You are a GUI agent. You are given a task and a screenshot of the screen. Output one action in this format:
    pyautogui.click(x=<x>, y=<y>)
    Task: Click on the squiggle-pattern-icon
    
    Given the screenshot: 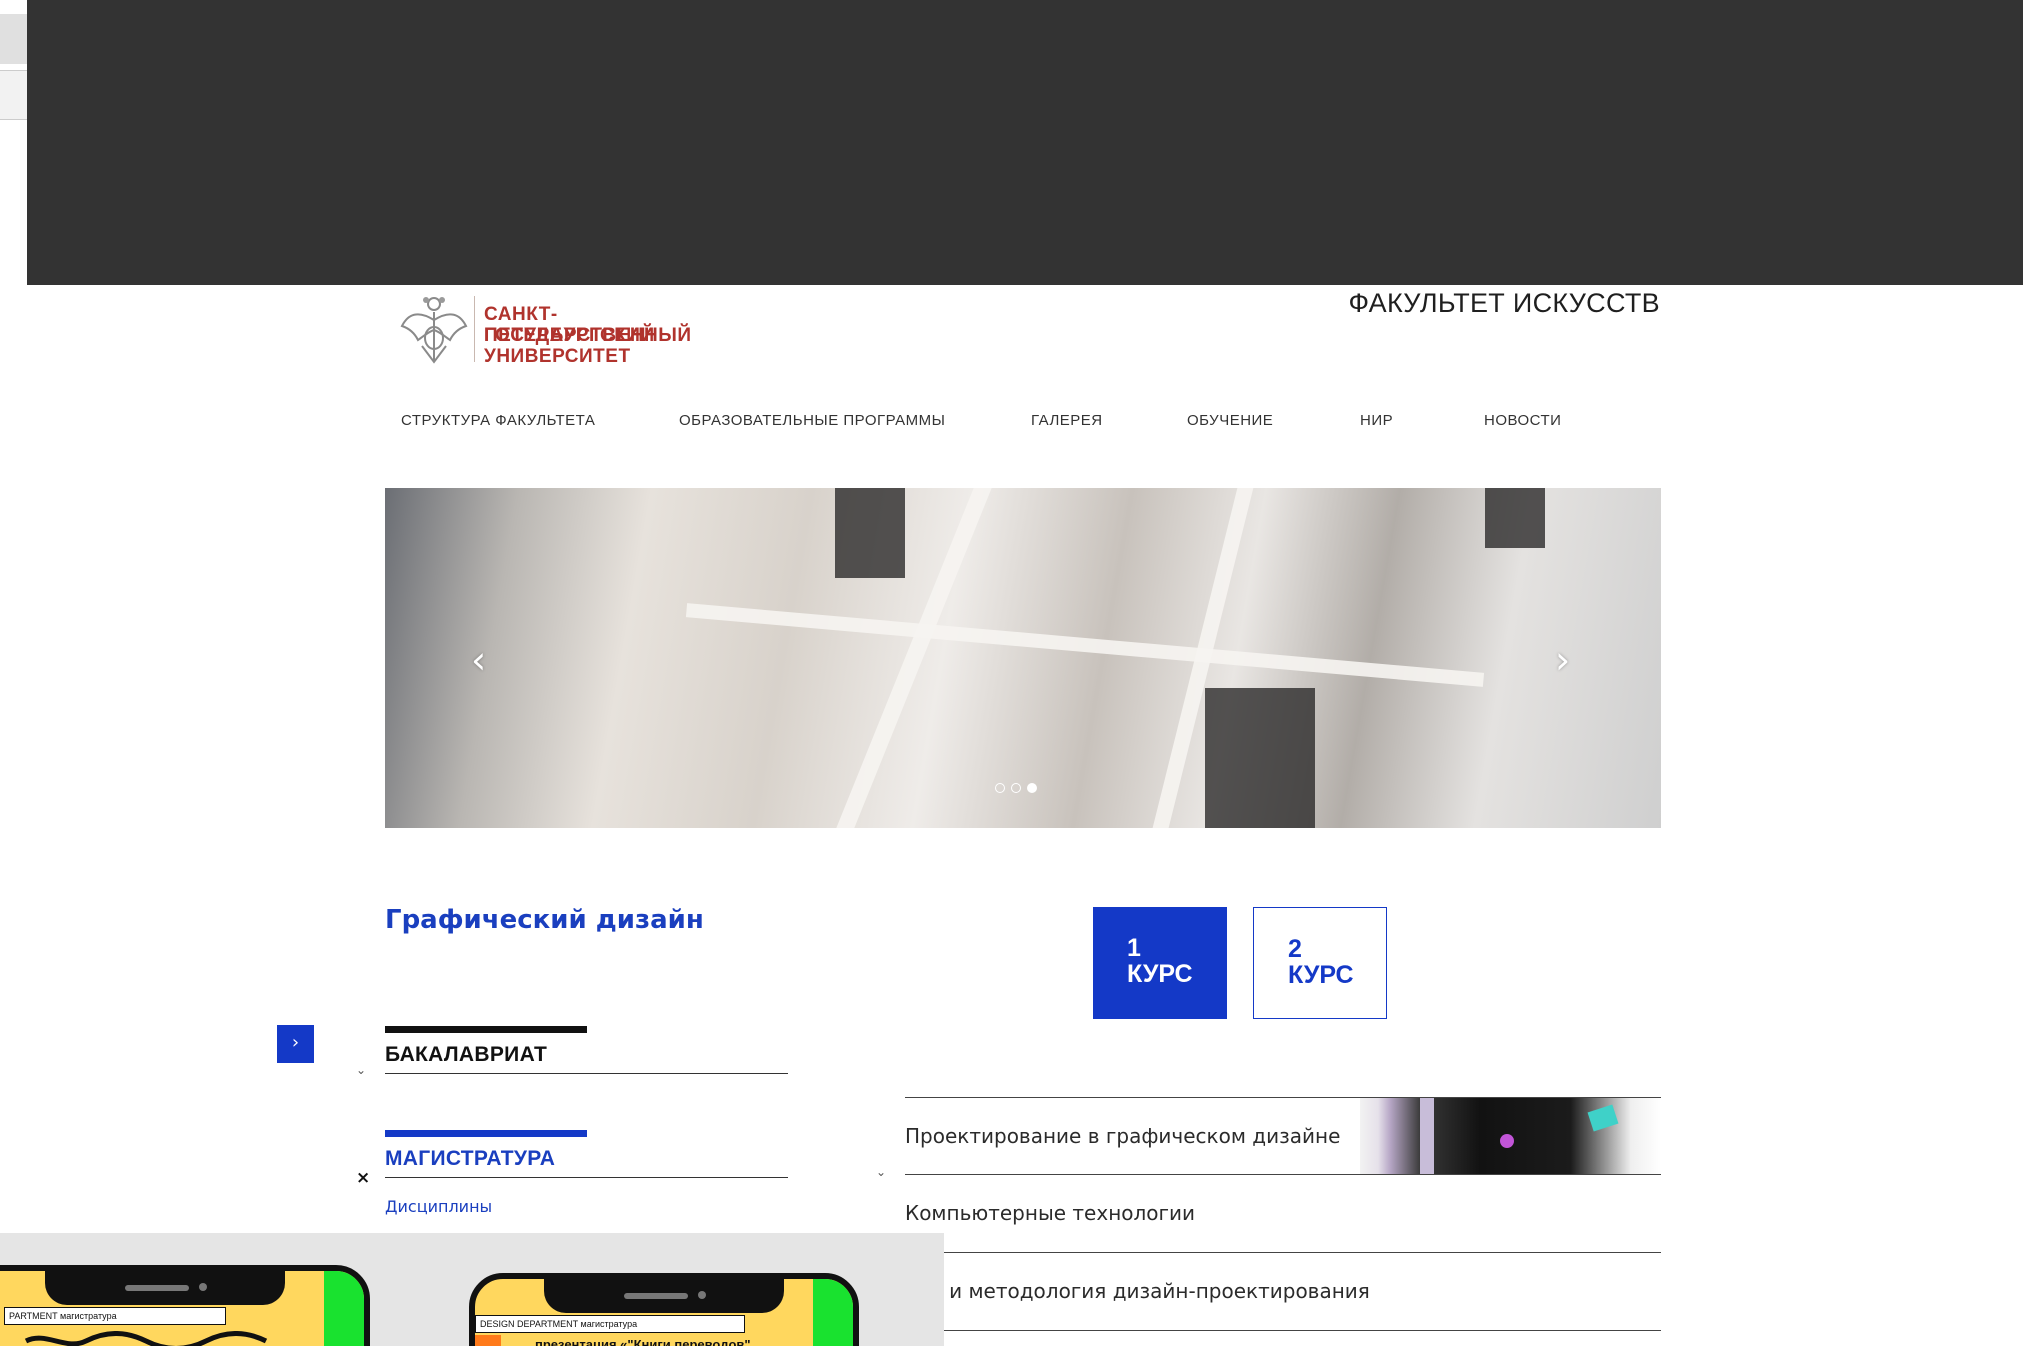 What is the action you would take?
    pyautogui.click(x=146, y=1338)
    